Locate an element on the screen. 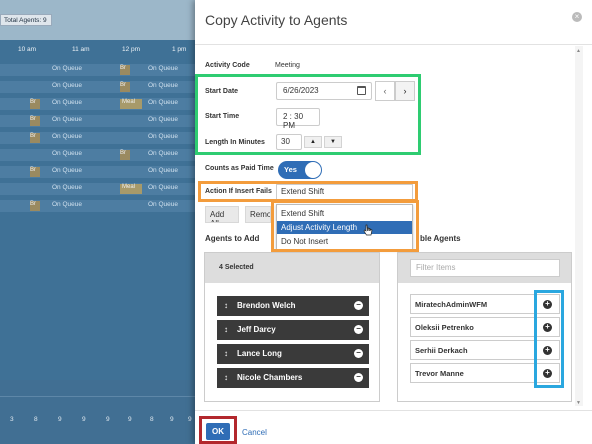 The height and width of the screenshot is (444, 592). selected-agent-item: ↕ Nicole Chambers − is located at coordinates (293, 378).